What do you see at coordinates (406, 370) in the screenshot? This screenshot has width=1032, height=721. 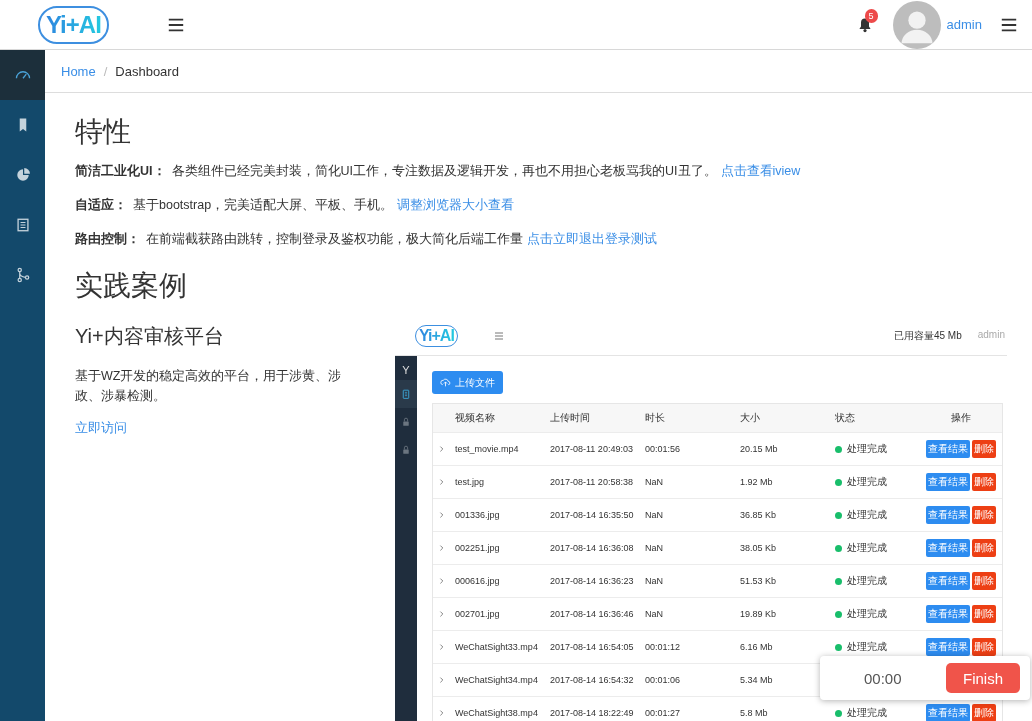 I see `sidebar-logo: Y` at bounding box center [406, 370].